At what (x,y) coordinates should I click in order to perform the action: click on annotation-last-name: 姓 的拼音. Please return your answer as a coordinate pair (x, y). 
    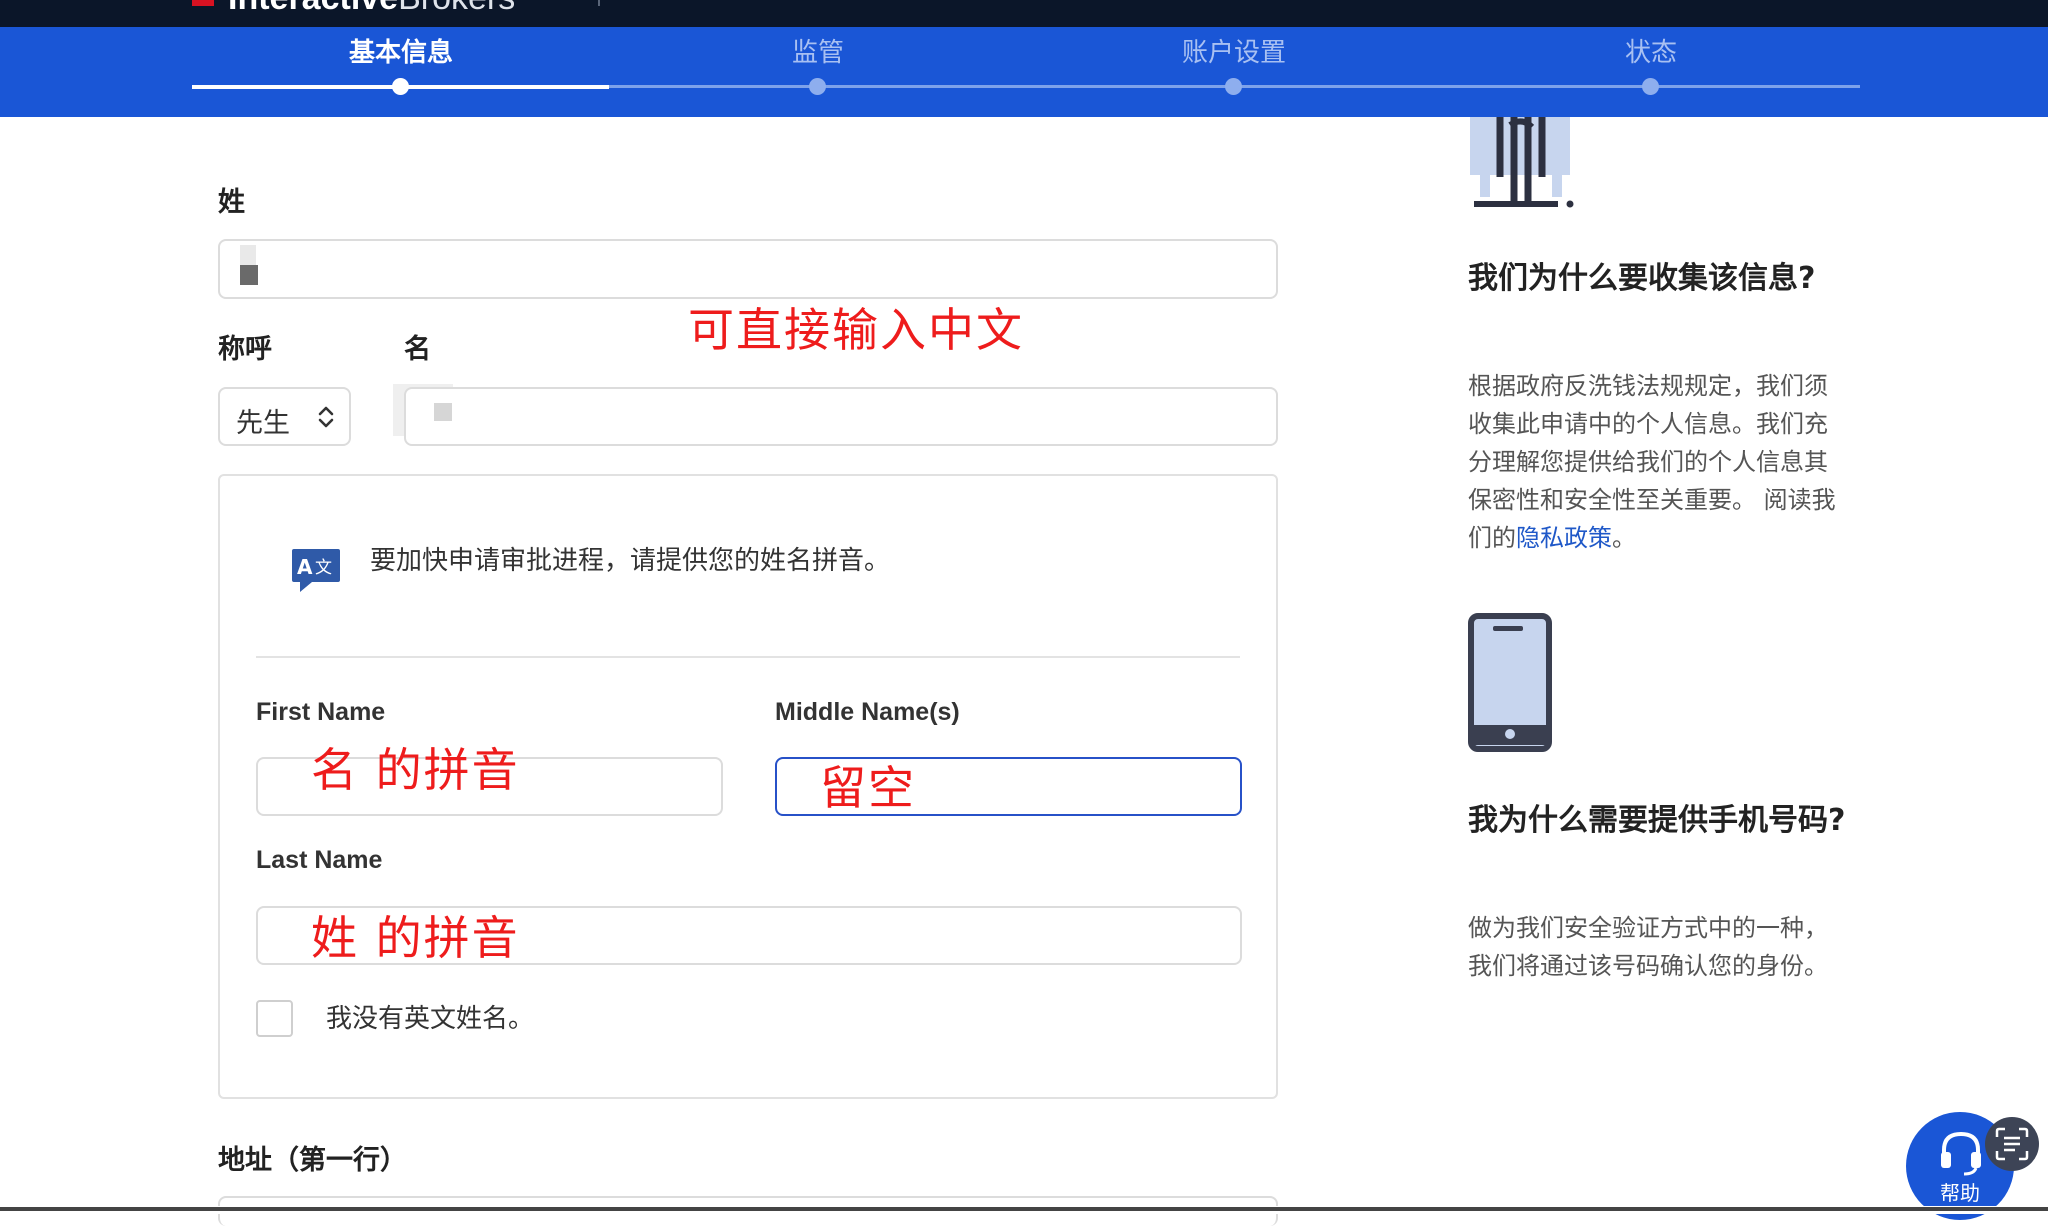
    Looking at the image, I should click on (415, 938).